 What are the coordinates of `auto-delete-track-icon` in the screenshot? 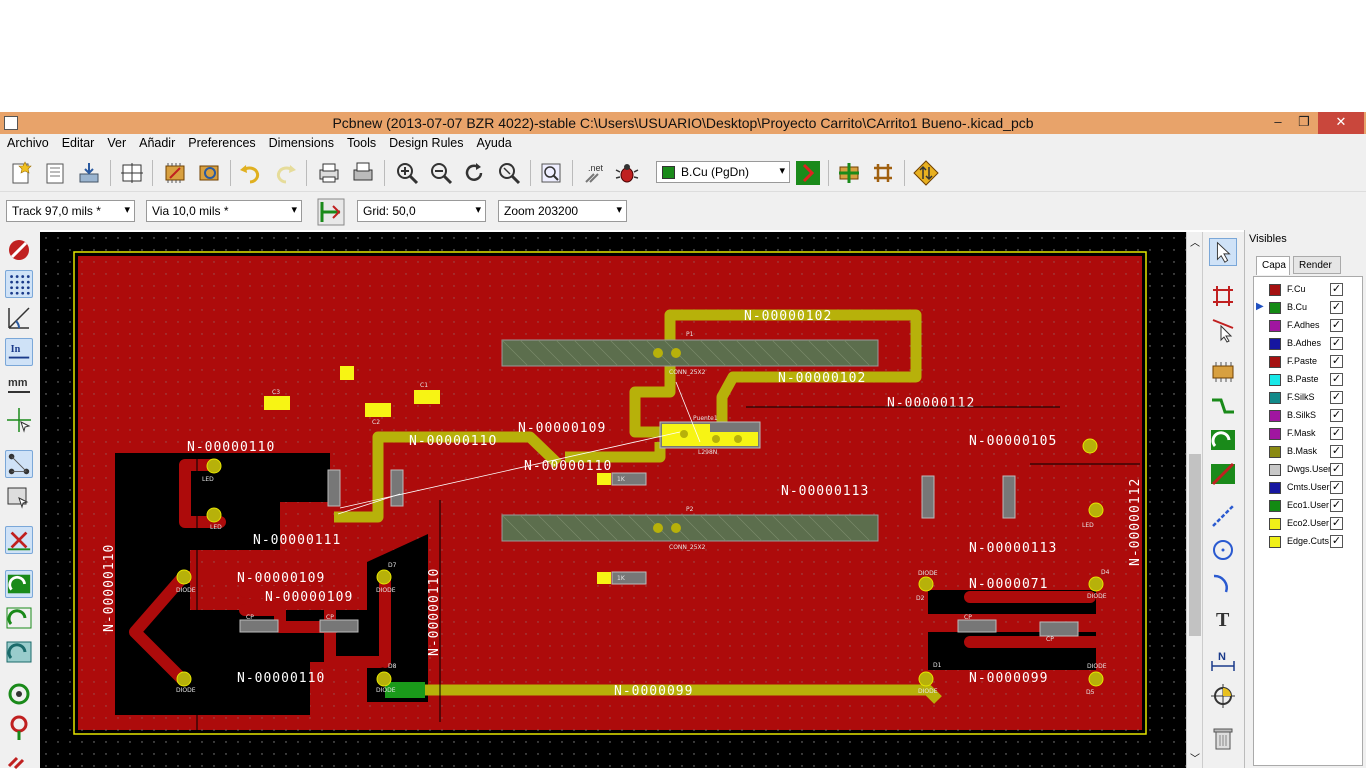 It's located at (19, 540).